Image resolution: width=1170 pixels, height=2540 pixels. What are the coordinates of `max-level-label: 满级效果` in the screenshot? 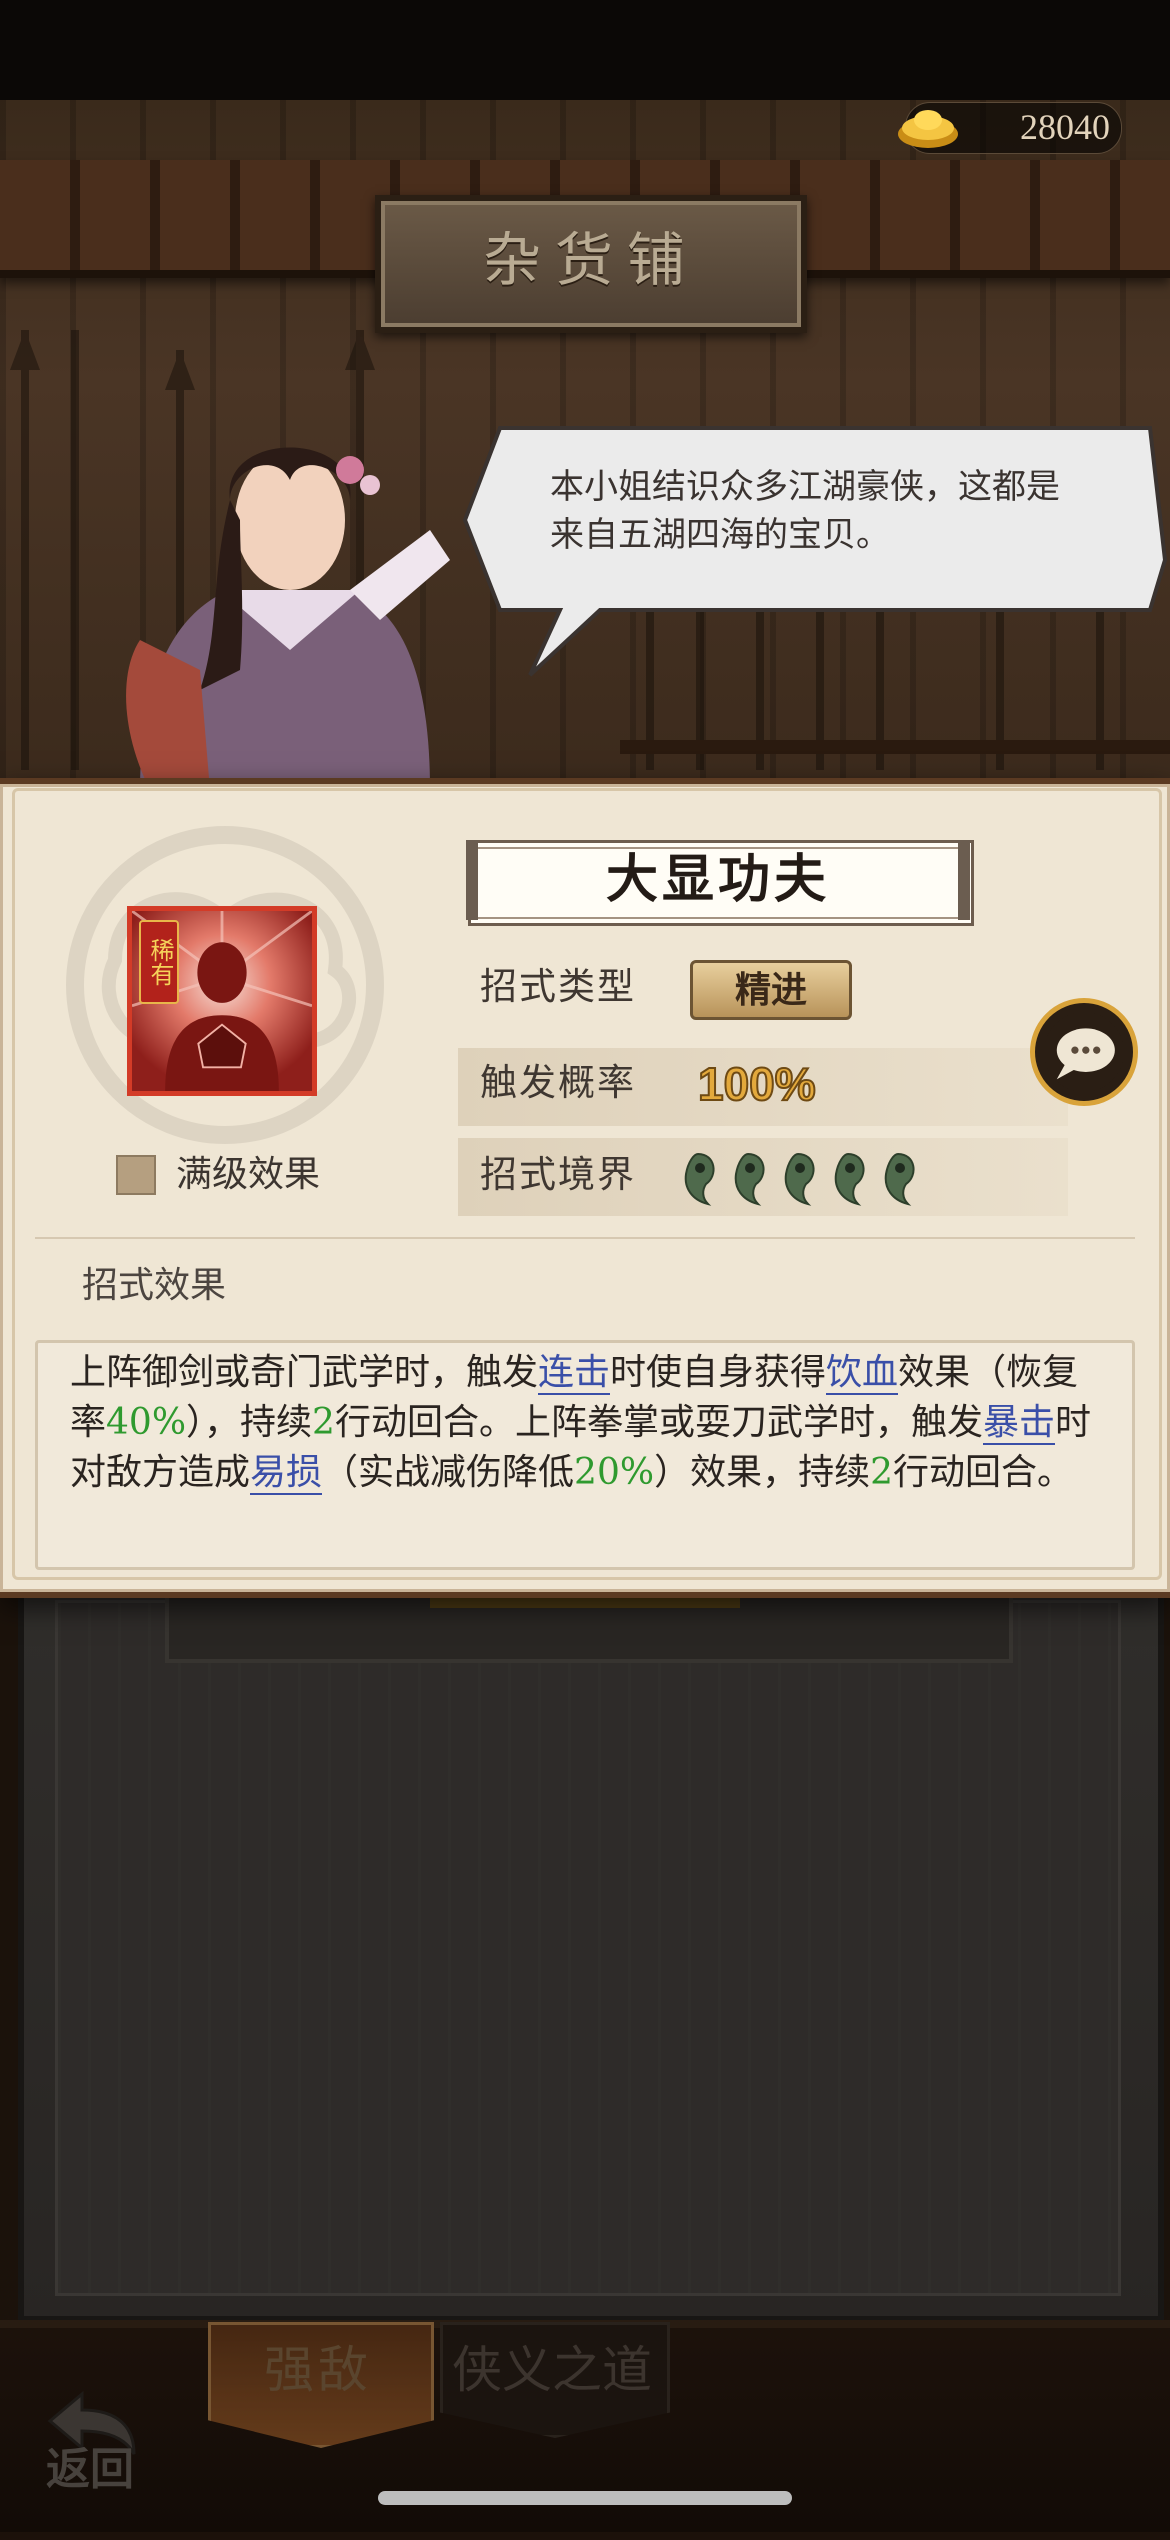 It's located at (248, 1174).